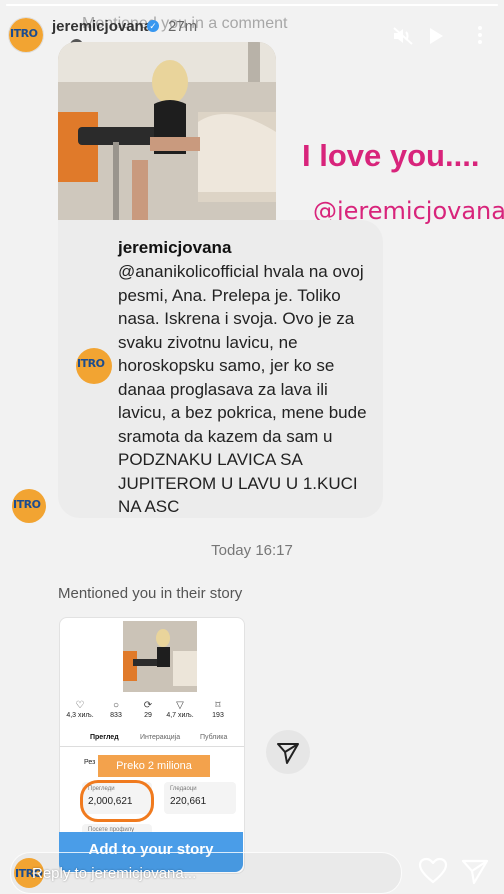 The width and height of the screenshot is (504, 894). Describe the element at coordinates (90, 762) in the screenshot. I see `section-label: Рез` at that location.